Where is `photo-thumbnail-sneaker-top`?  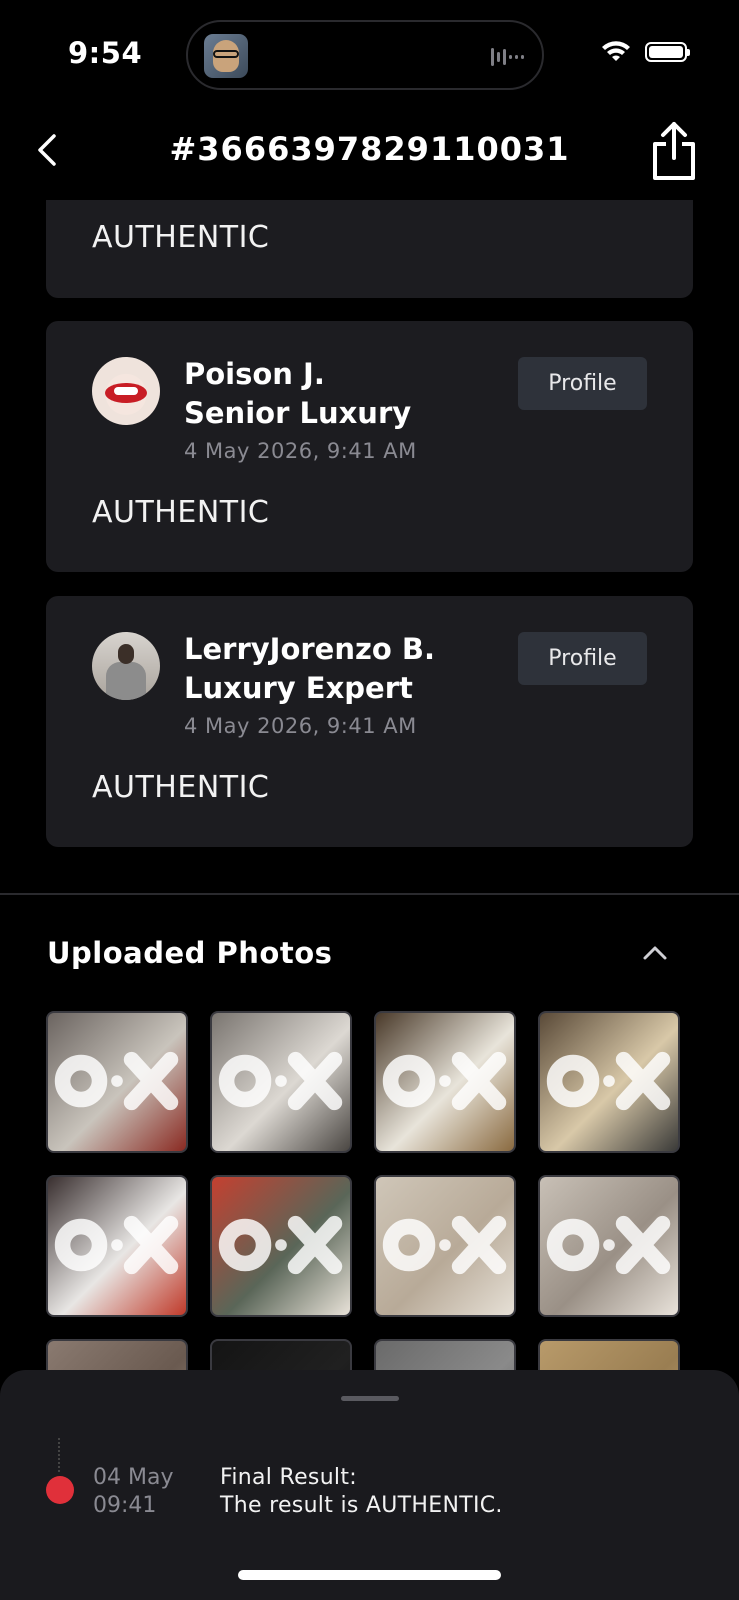 photo-thumbnail-sneaker-top is located at coordinates (609, 1246).